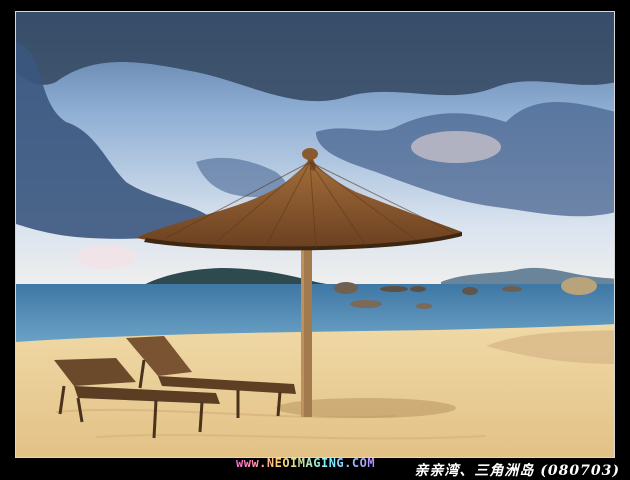  I want to click on cloud-pink, so click(106, 257).